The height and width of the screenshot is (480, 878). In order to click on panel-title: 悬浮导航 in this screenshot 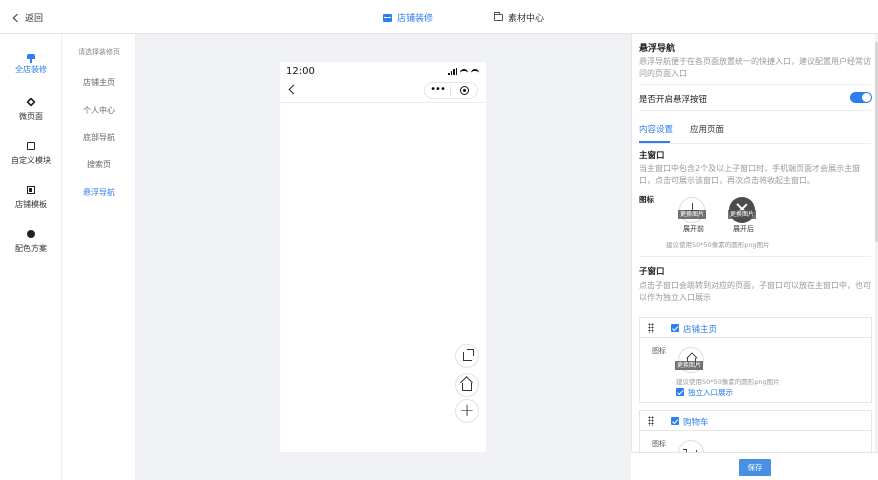, I will do `click(657, 49)`.